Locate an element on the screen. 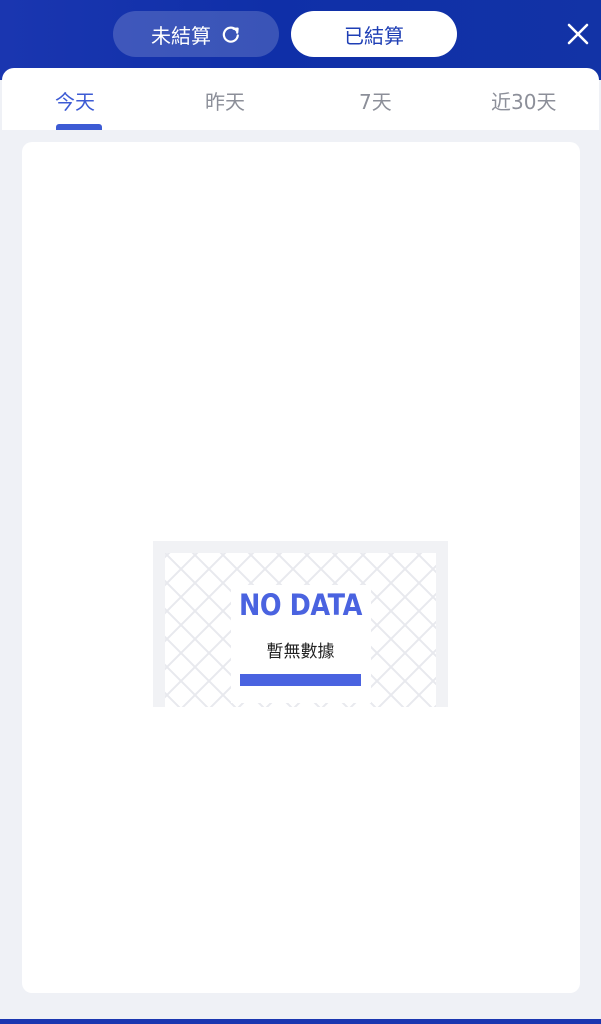 Image resolution: width=601 pixels, height=1024 pixels. close-icon is located at coordinates (578, 34).